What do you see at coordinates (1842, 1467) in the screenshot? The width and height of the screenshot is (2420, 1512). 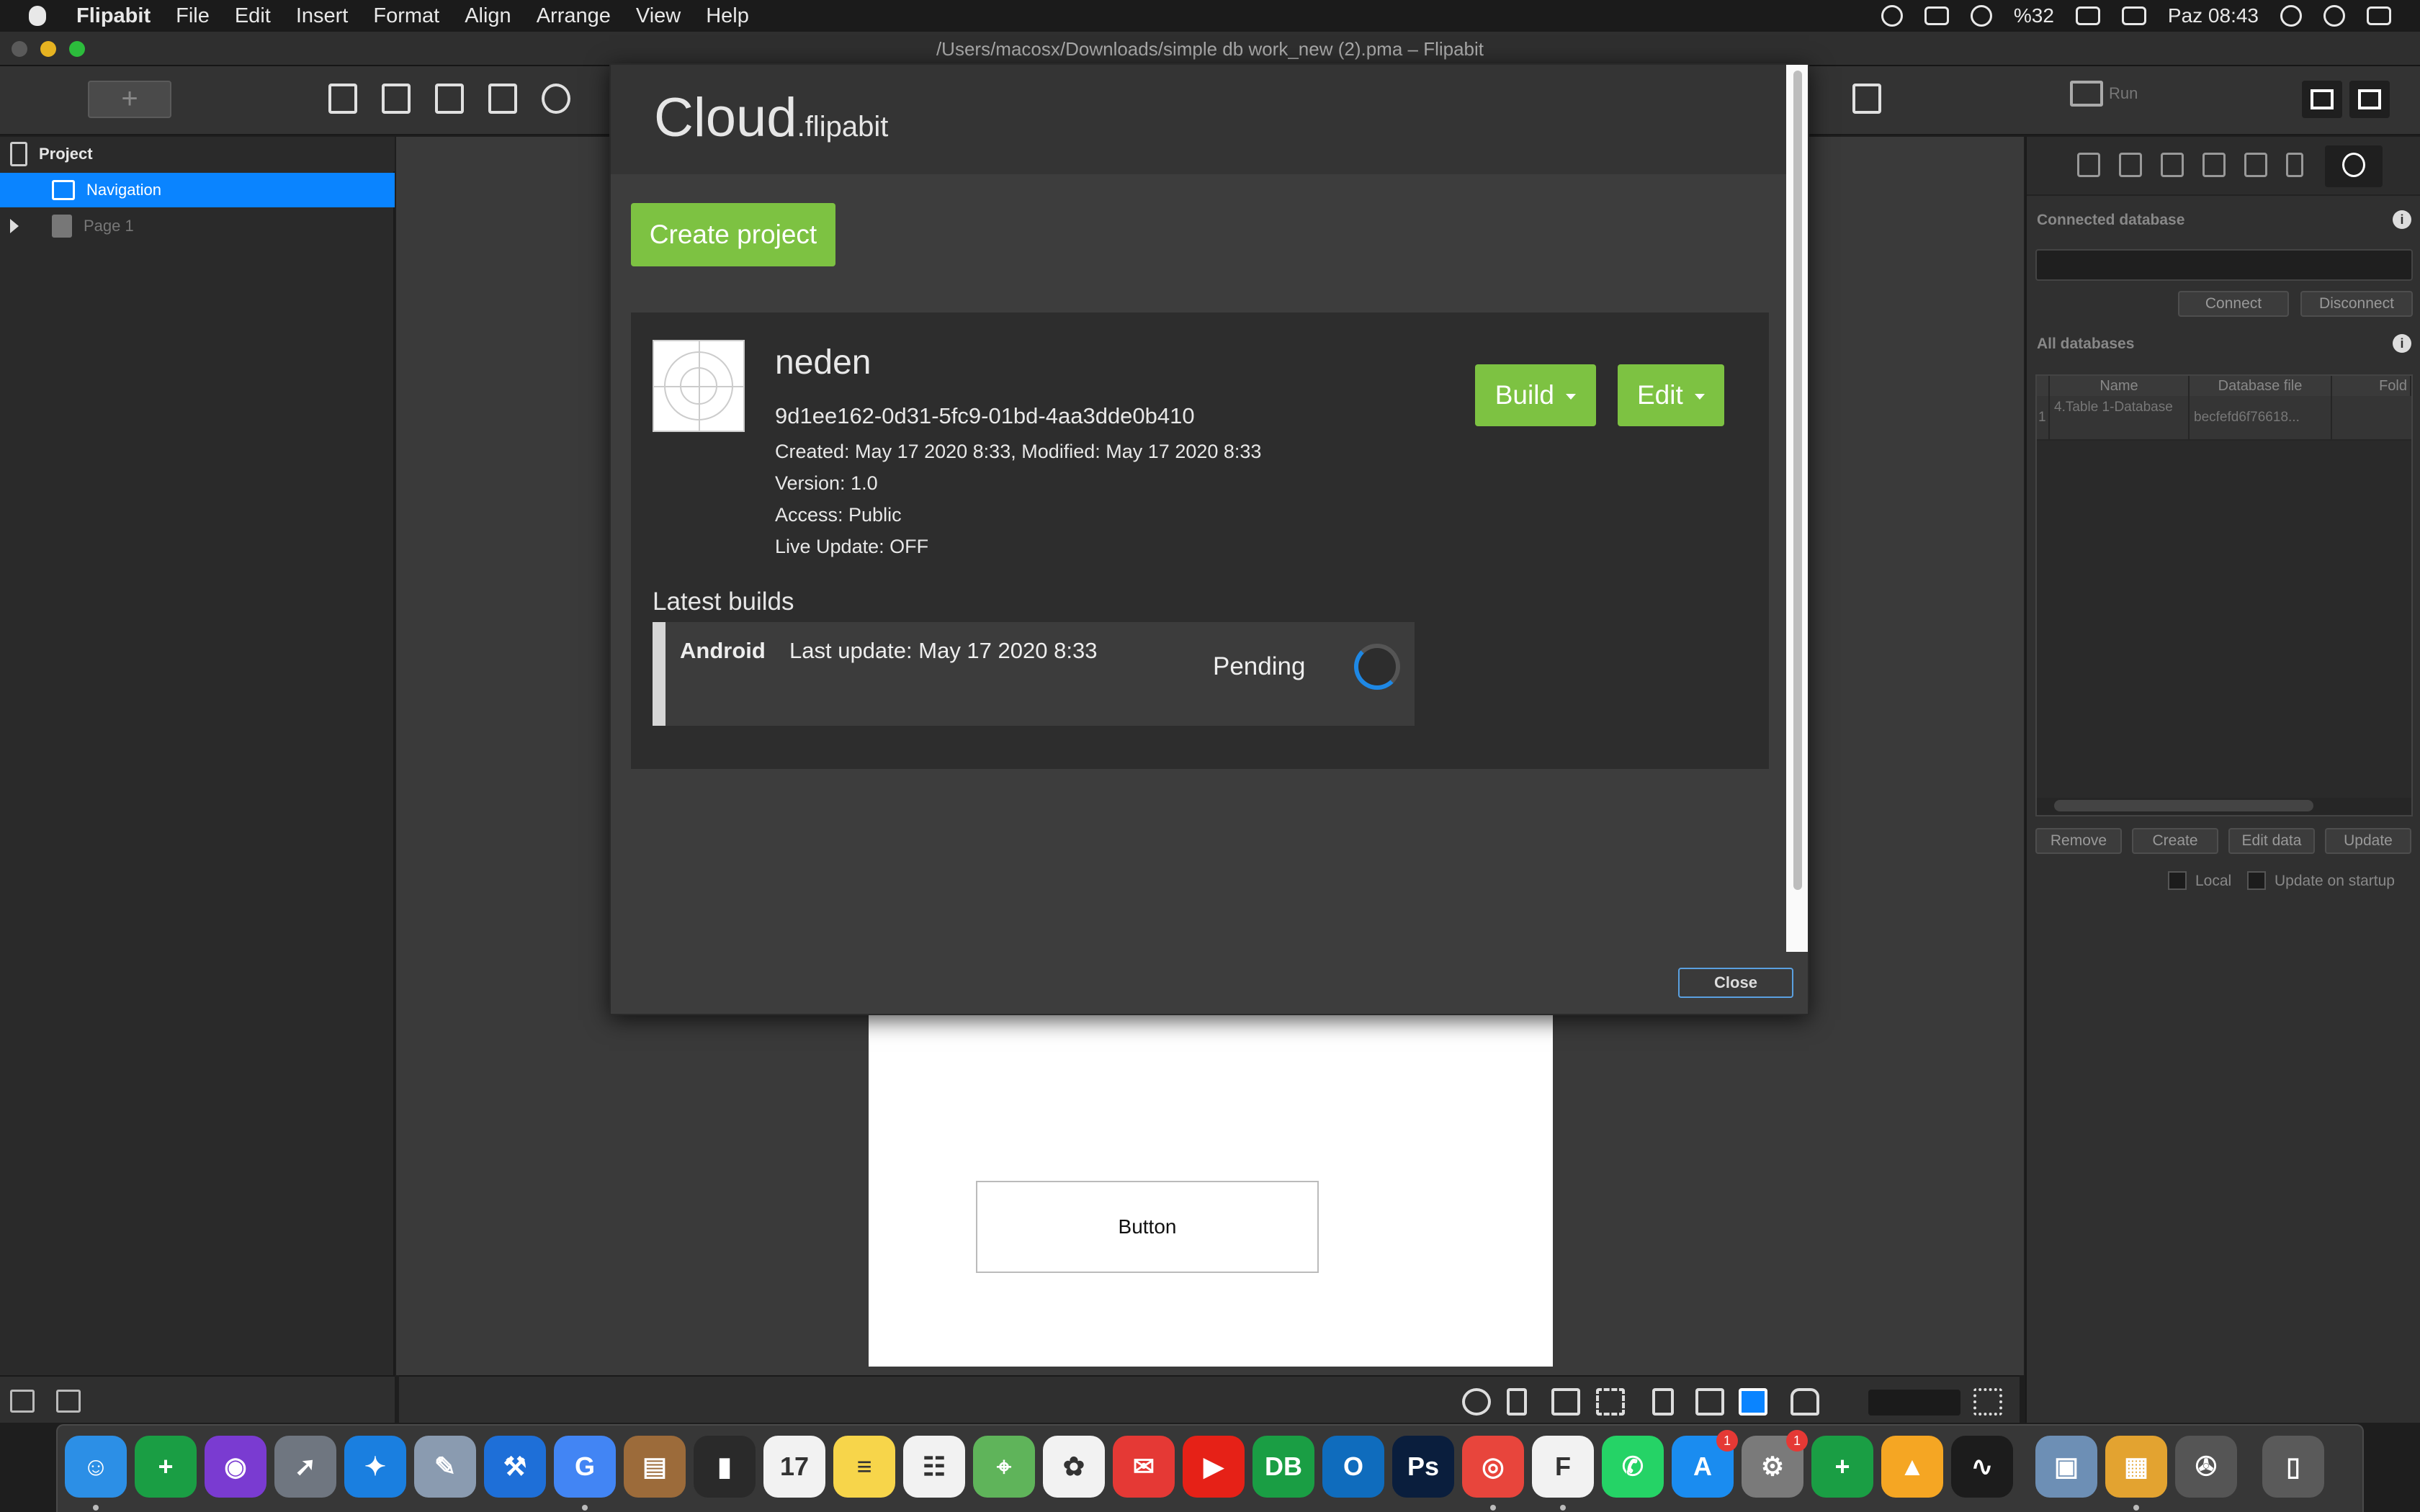 I see `dock-app-sheets: +` at bounding box center [1842, 1467].